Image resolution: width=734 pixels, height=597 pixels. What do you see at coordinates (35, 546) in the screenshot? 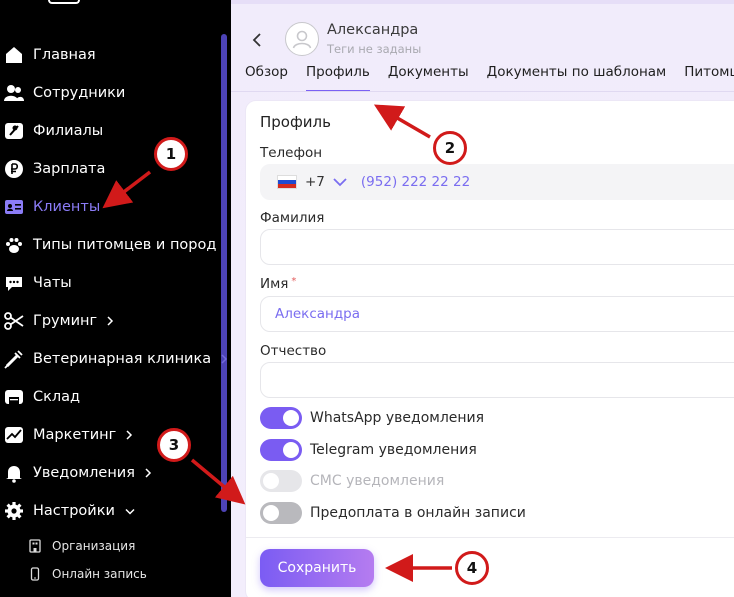
I see `building-icon` at bounding box center [35, 546].